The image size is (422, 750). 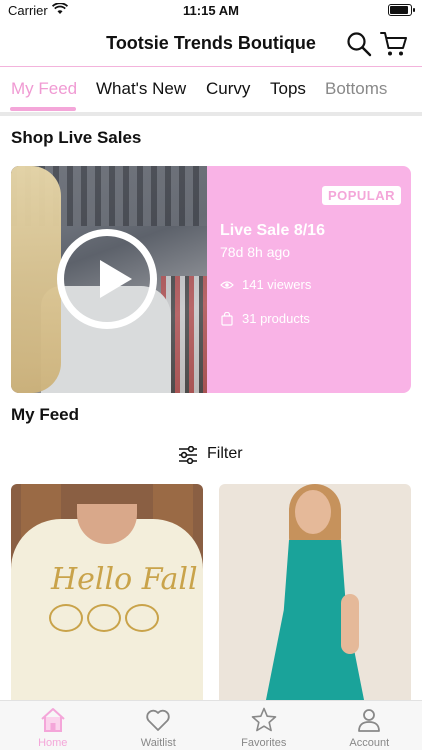 What do you see at coordinates (53, 743) in the screenshot?
I see `tab-home-label: Home` at bounding box center [53, 743].